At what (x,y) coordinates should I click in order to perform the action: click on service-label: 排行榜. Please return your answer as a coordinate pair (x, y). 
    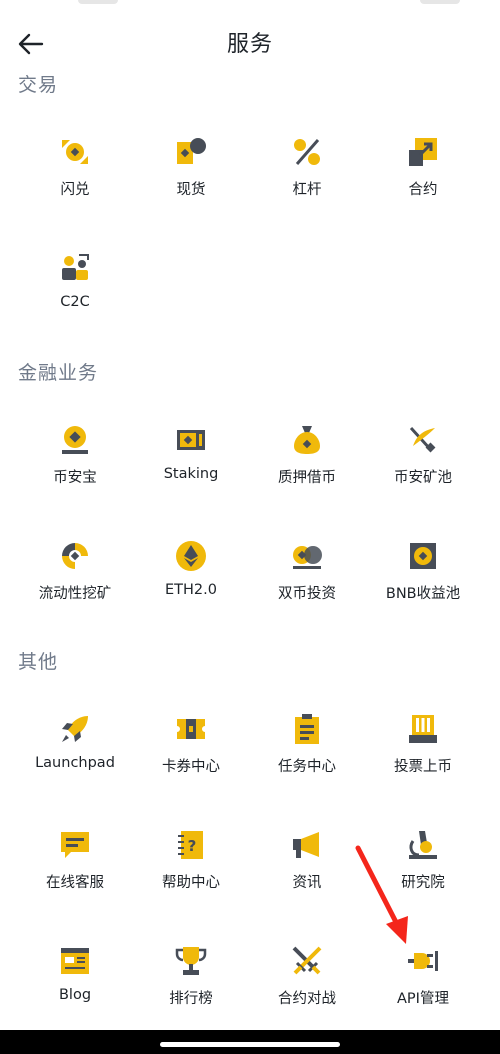
    Looking at the image, I should click on (191, 999).